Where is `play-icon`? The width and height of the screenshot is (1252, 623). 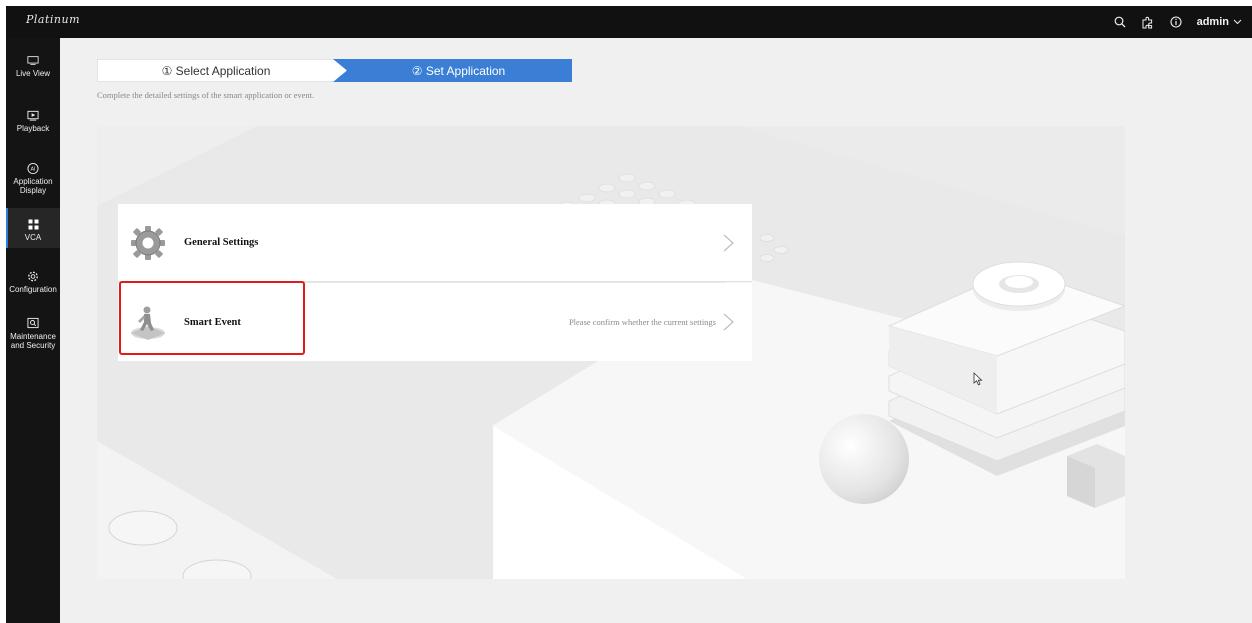
play-icon is located at coordinates (33, 115).